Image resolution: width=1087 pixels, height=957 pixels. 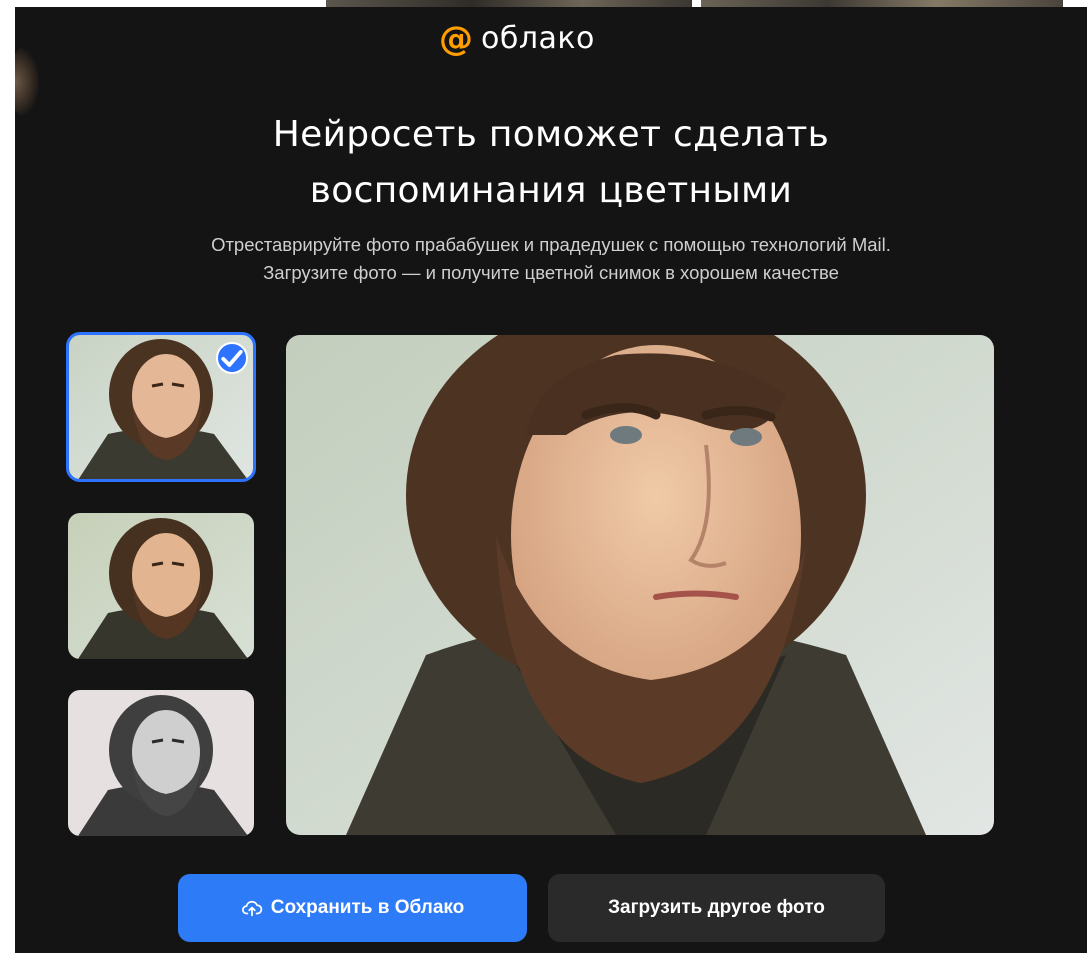 I want to click on page-title-line-1: Нейросеть поможет сделать, so click(x=551, y=134).